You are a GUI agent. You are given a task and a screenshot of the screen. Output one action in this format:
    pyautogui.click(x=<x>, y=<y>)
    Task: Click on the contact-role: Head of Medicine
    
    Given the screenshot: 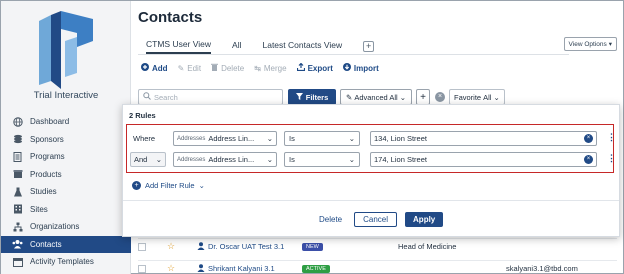 What is the action you would take?
    pyautogui.click(x=427, y=246)
    